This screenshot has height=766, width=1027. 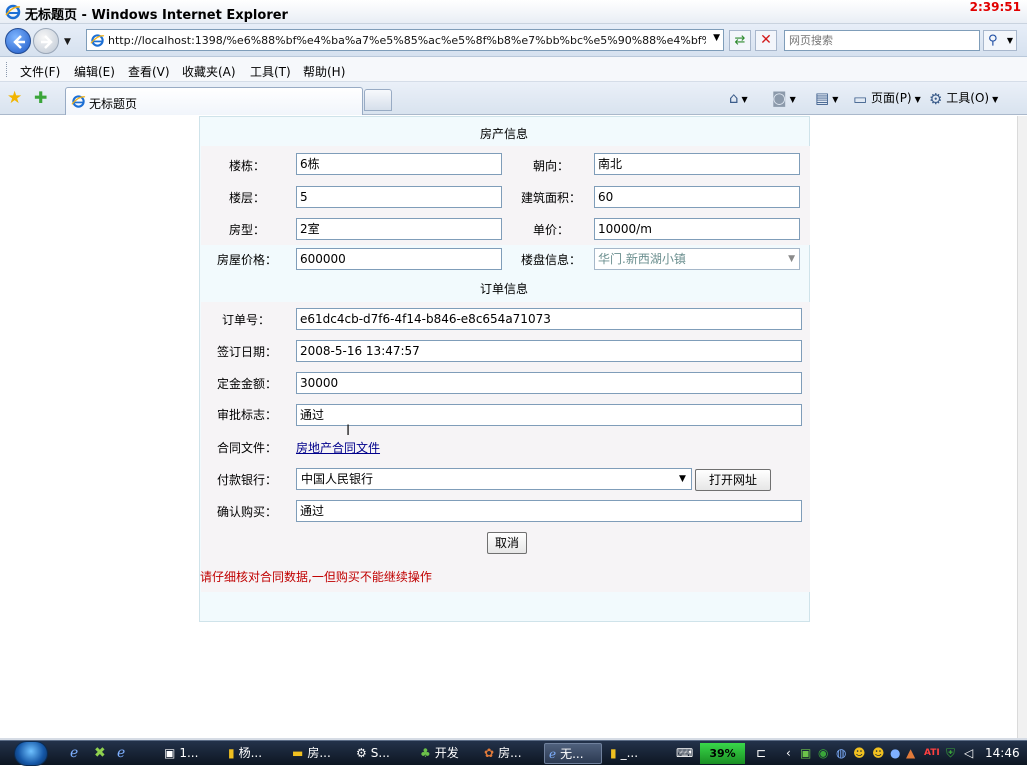 I want to click on building-field: 6栋, so click(x=399, y=164).